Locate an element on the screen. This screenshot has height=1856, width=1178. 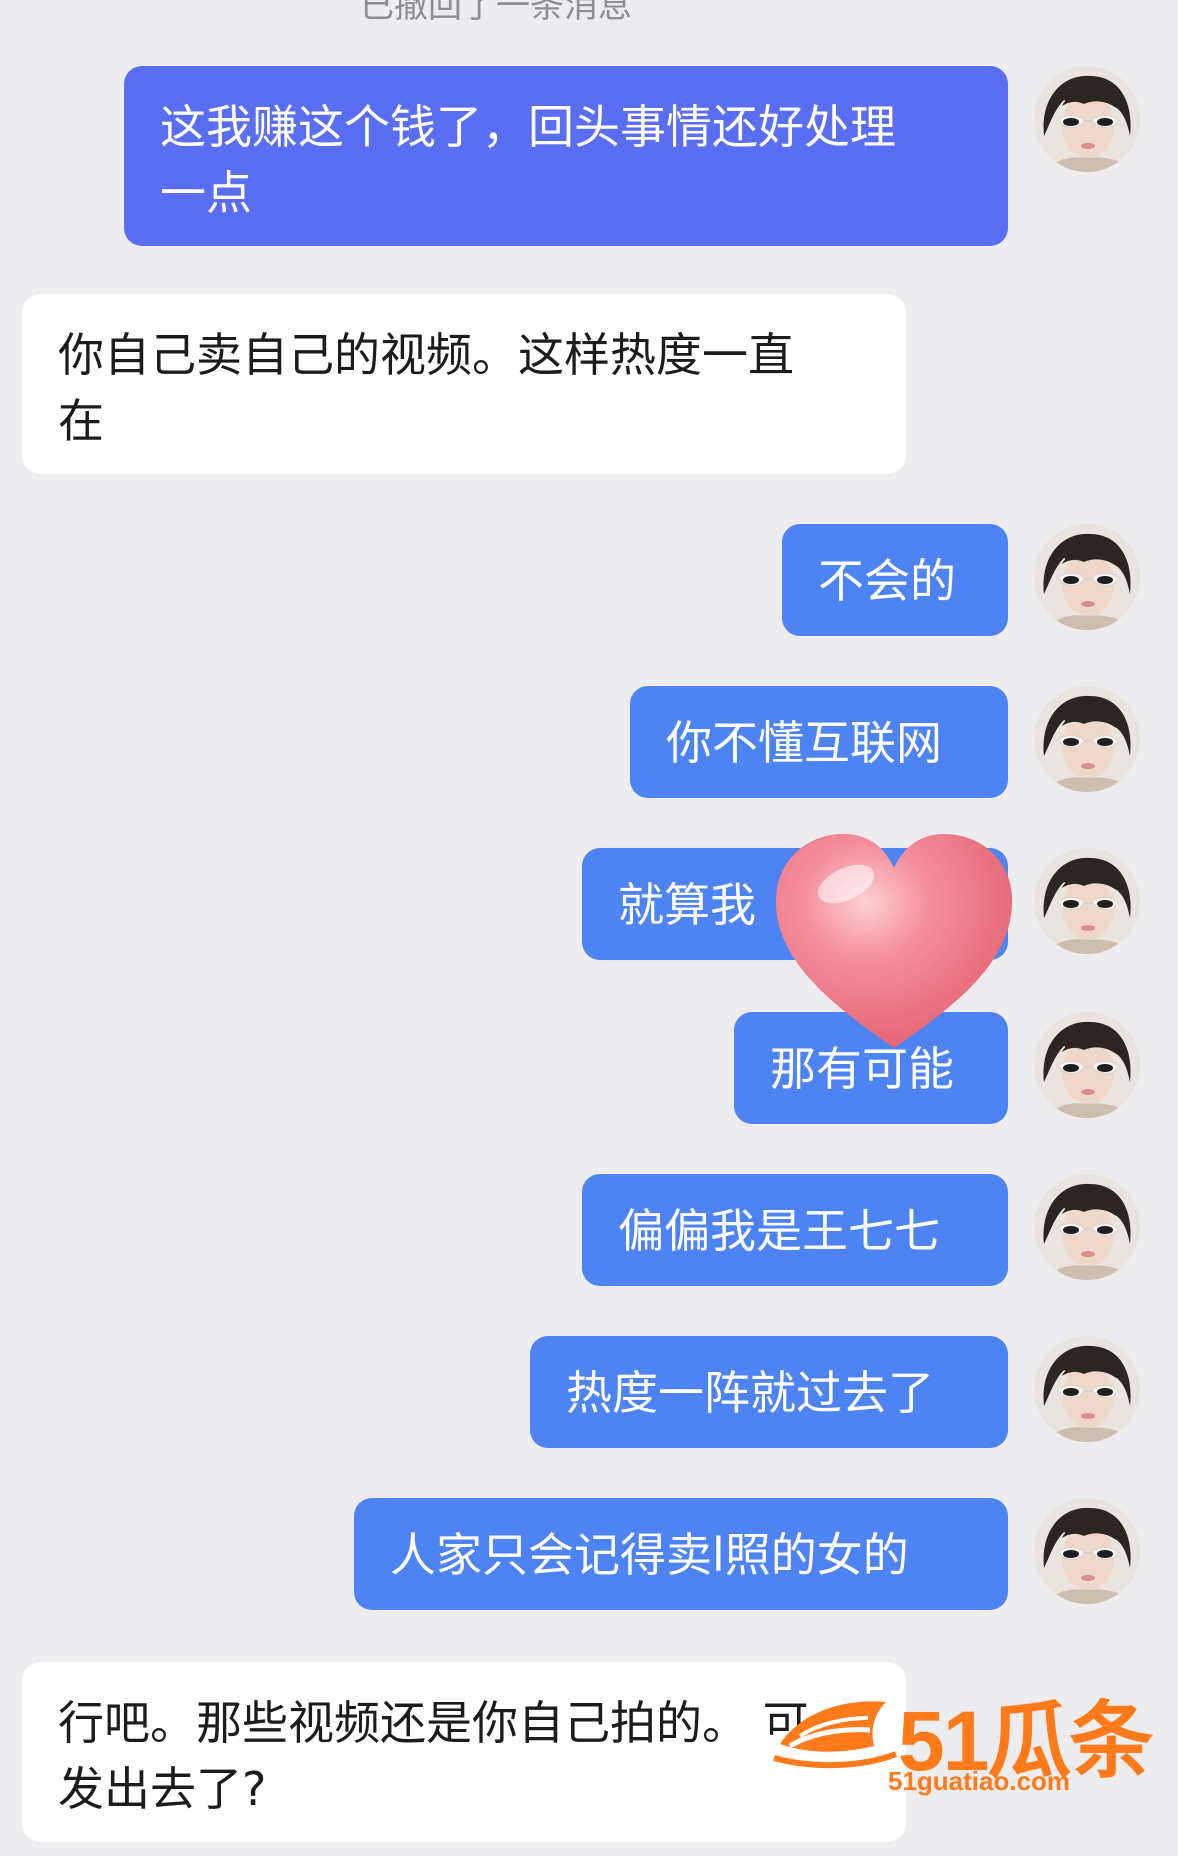
recall-notice: 已撤回了一条消息 is located at coordinates (496, 13).